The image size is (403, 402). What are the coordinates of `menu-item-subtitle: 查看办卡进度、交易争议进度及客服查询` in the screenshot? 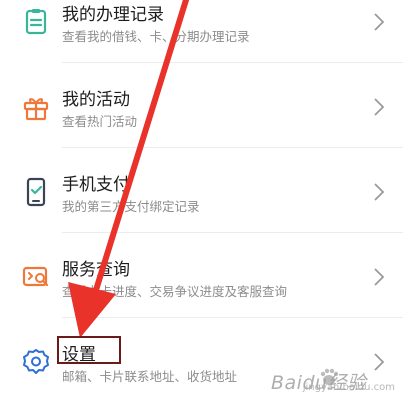 It's located at (175, 291).